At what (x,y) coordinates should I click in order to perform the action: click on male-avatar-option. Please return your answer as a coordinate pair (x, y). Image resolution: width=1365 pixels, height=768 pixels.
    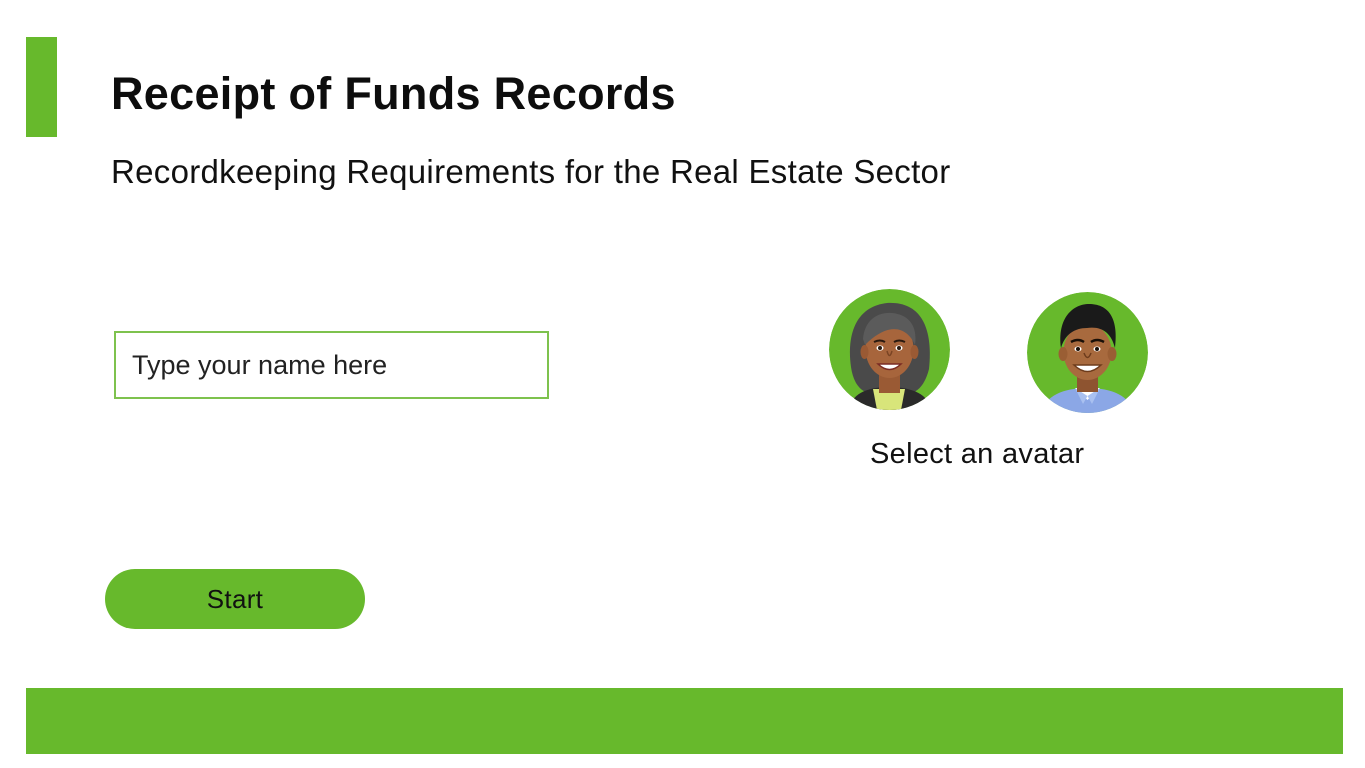
    Looking at the image, I should click on (1087, 352).